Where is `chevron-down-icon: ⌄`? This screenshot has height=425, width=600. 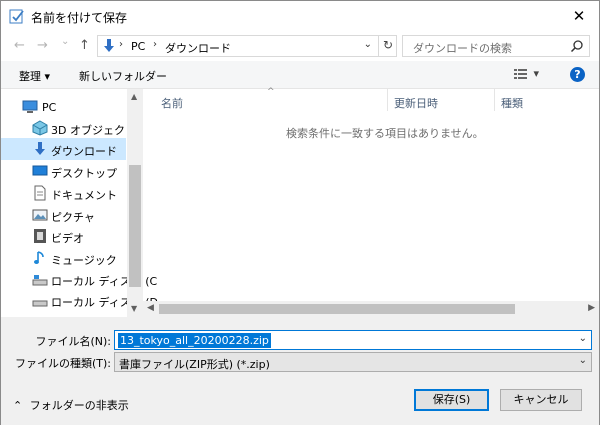 chevron-down-icon: ⌄ is located at coordinates (582, 360).